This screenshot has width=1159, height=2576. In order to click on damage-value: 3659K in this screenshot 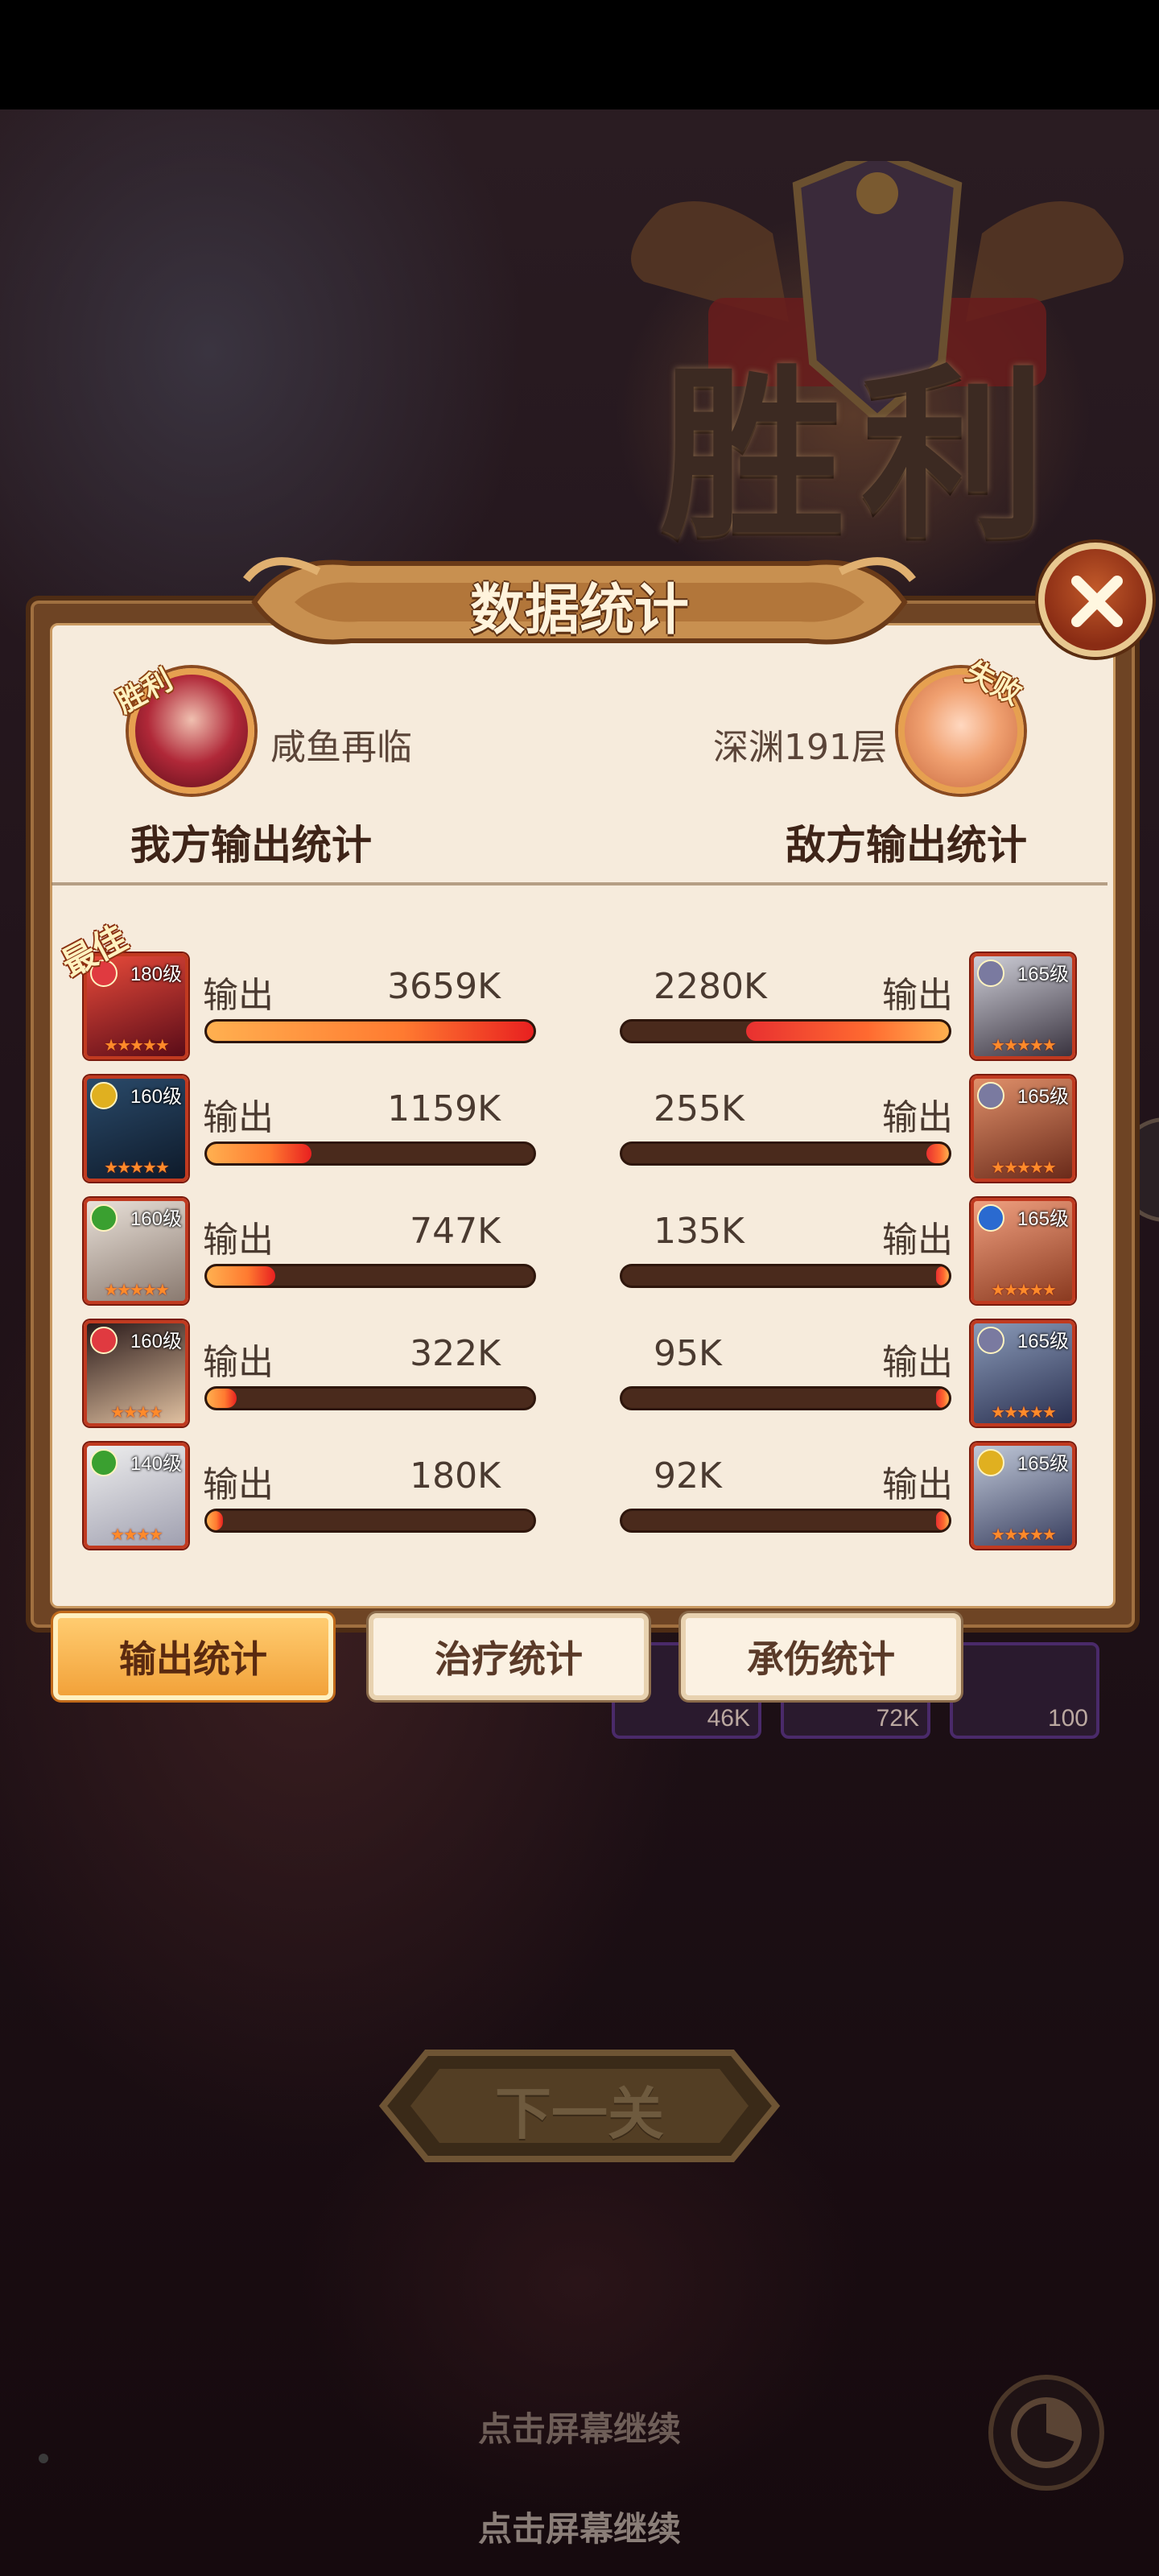, I will do `click(444, 986)`.